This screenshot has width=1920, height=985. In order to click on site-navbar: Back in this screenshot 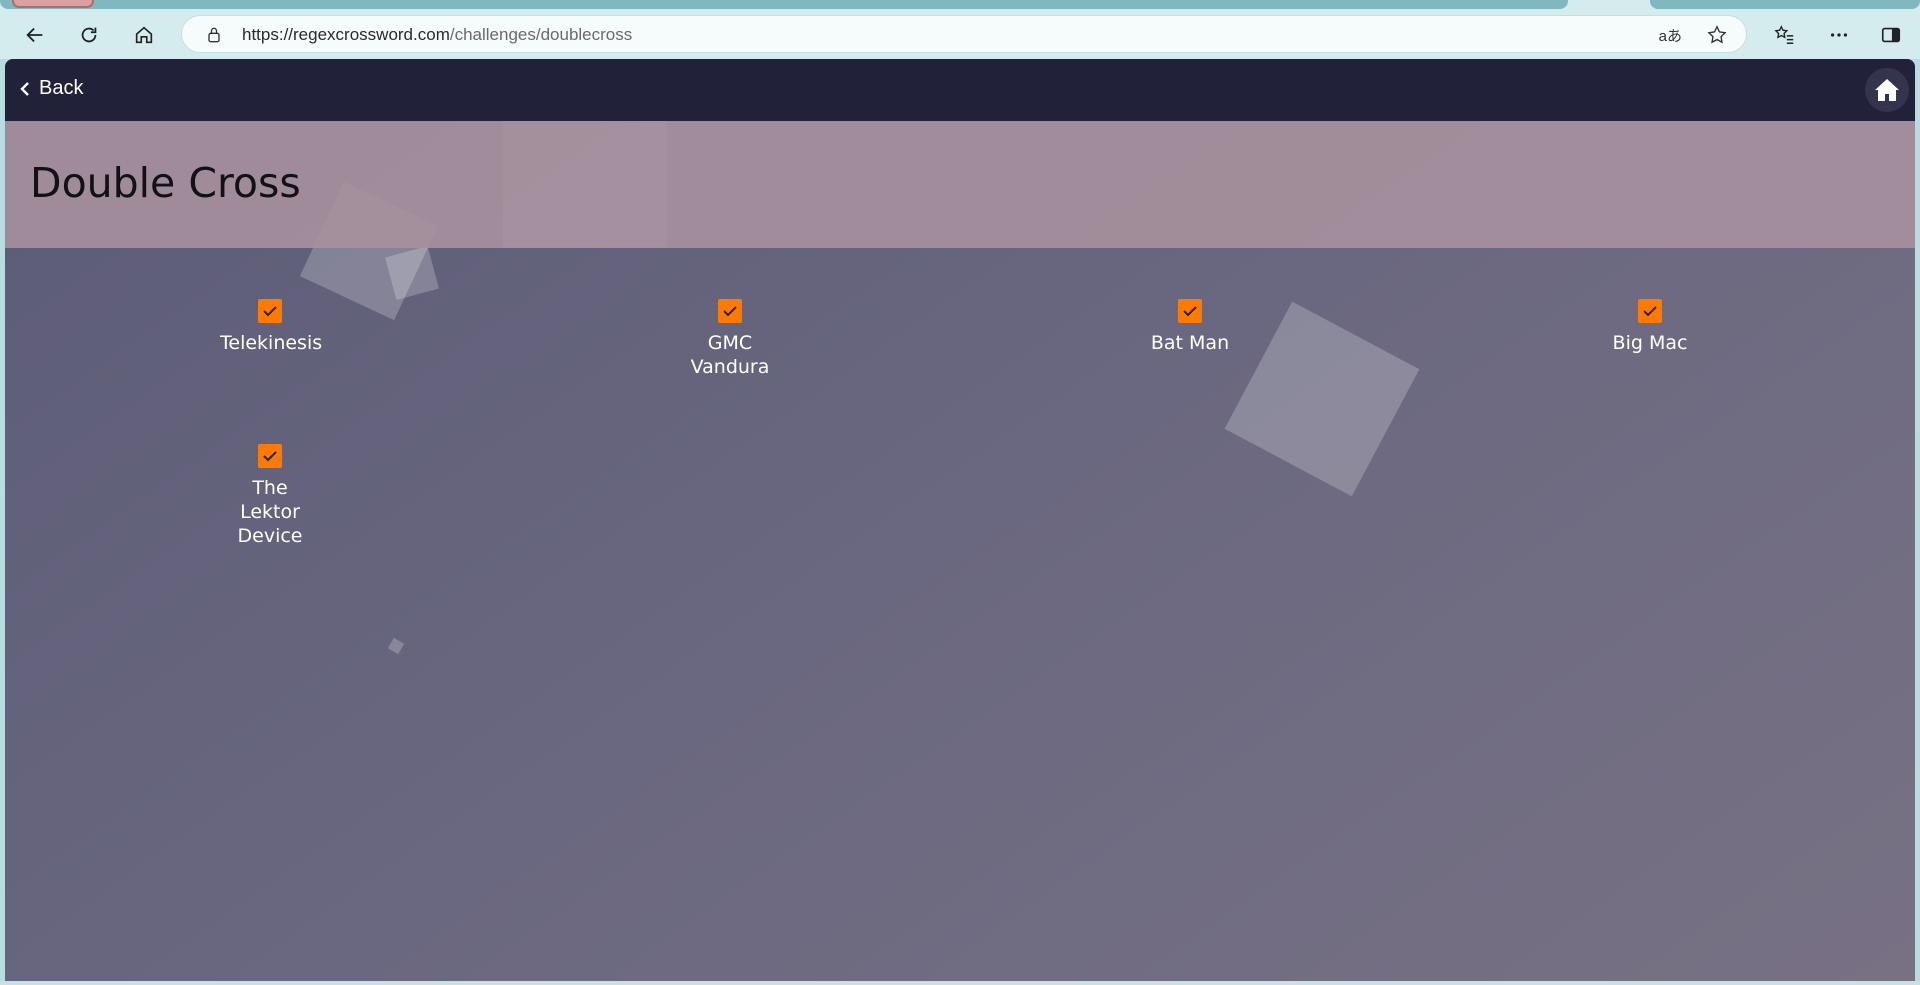, I will do `click(960, 90)`.